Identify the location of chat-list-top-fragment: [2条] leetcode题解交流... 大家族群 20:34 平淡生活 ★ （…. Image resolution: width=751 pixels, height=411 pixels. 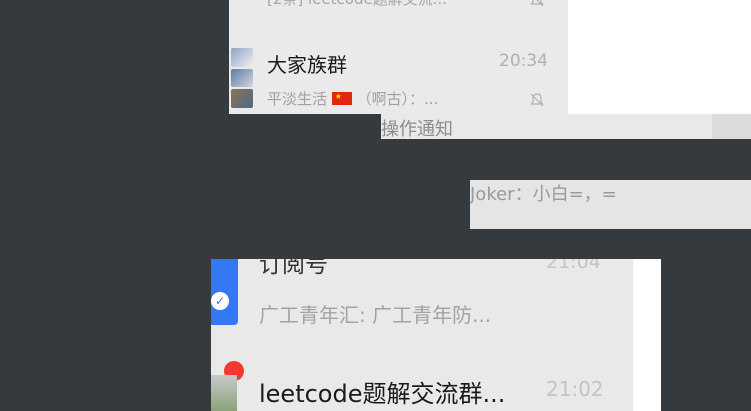
(398, 57).